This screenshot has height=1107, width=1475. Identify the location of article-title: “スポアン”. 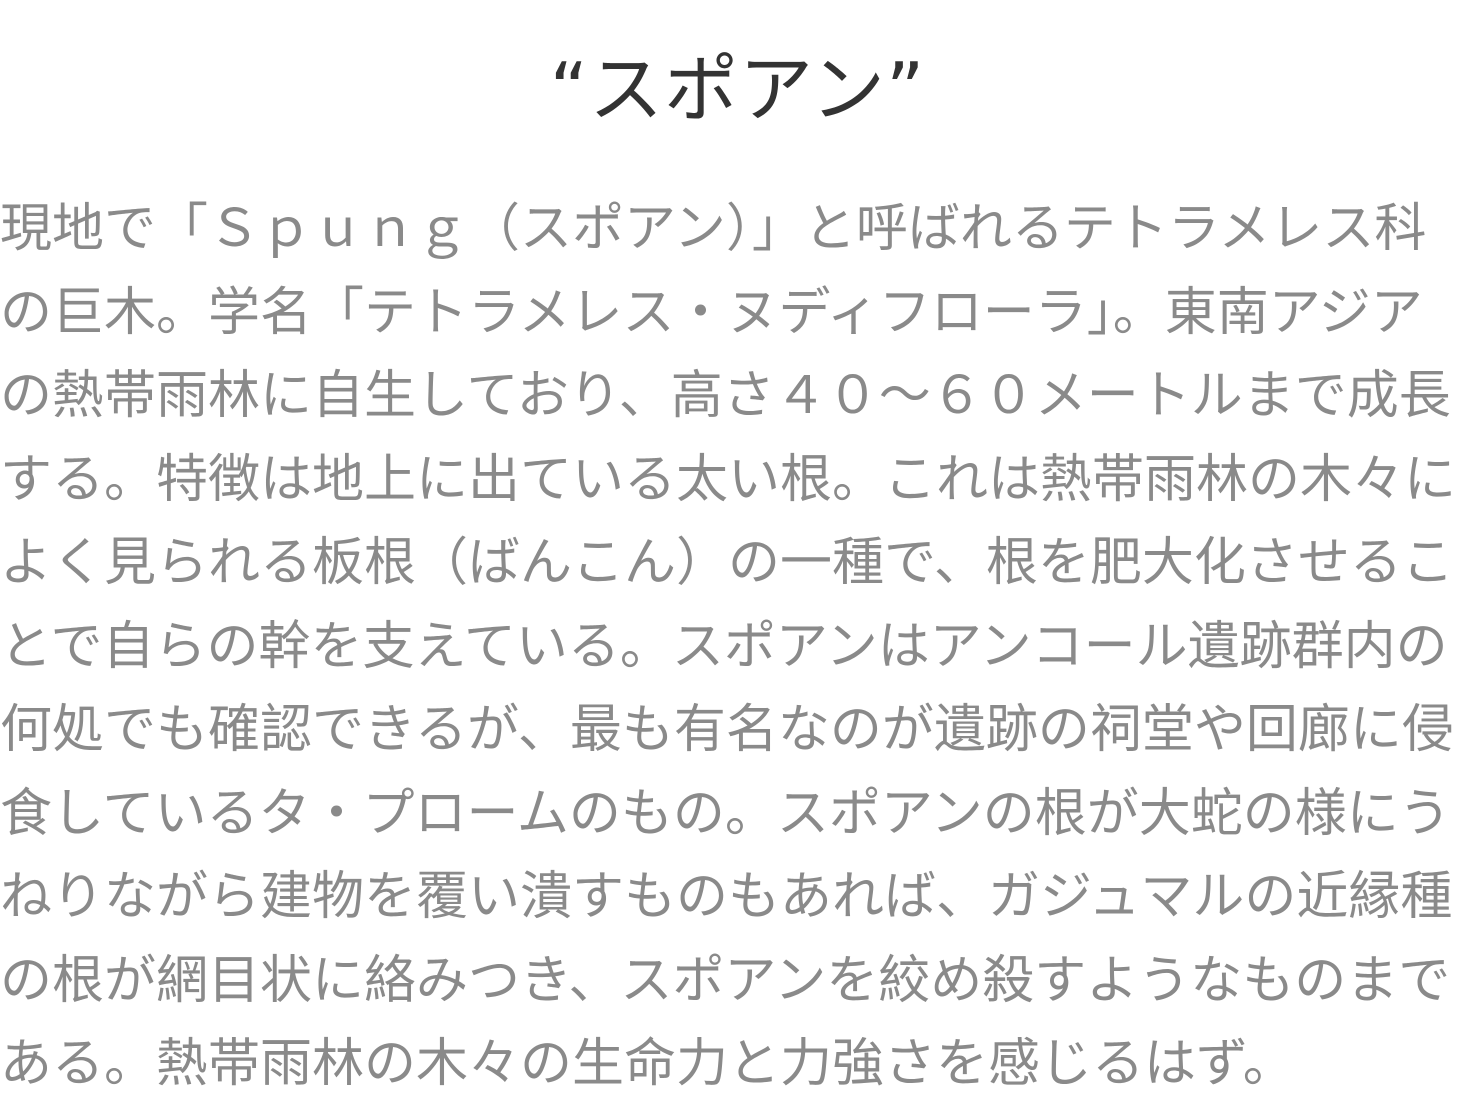
(737, 90).